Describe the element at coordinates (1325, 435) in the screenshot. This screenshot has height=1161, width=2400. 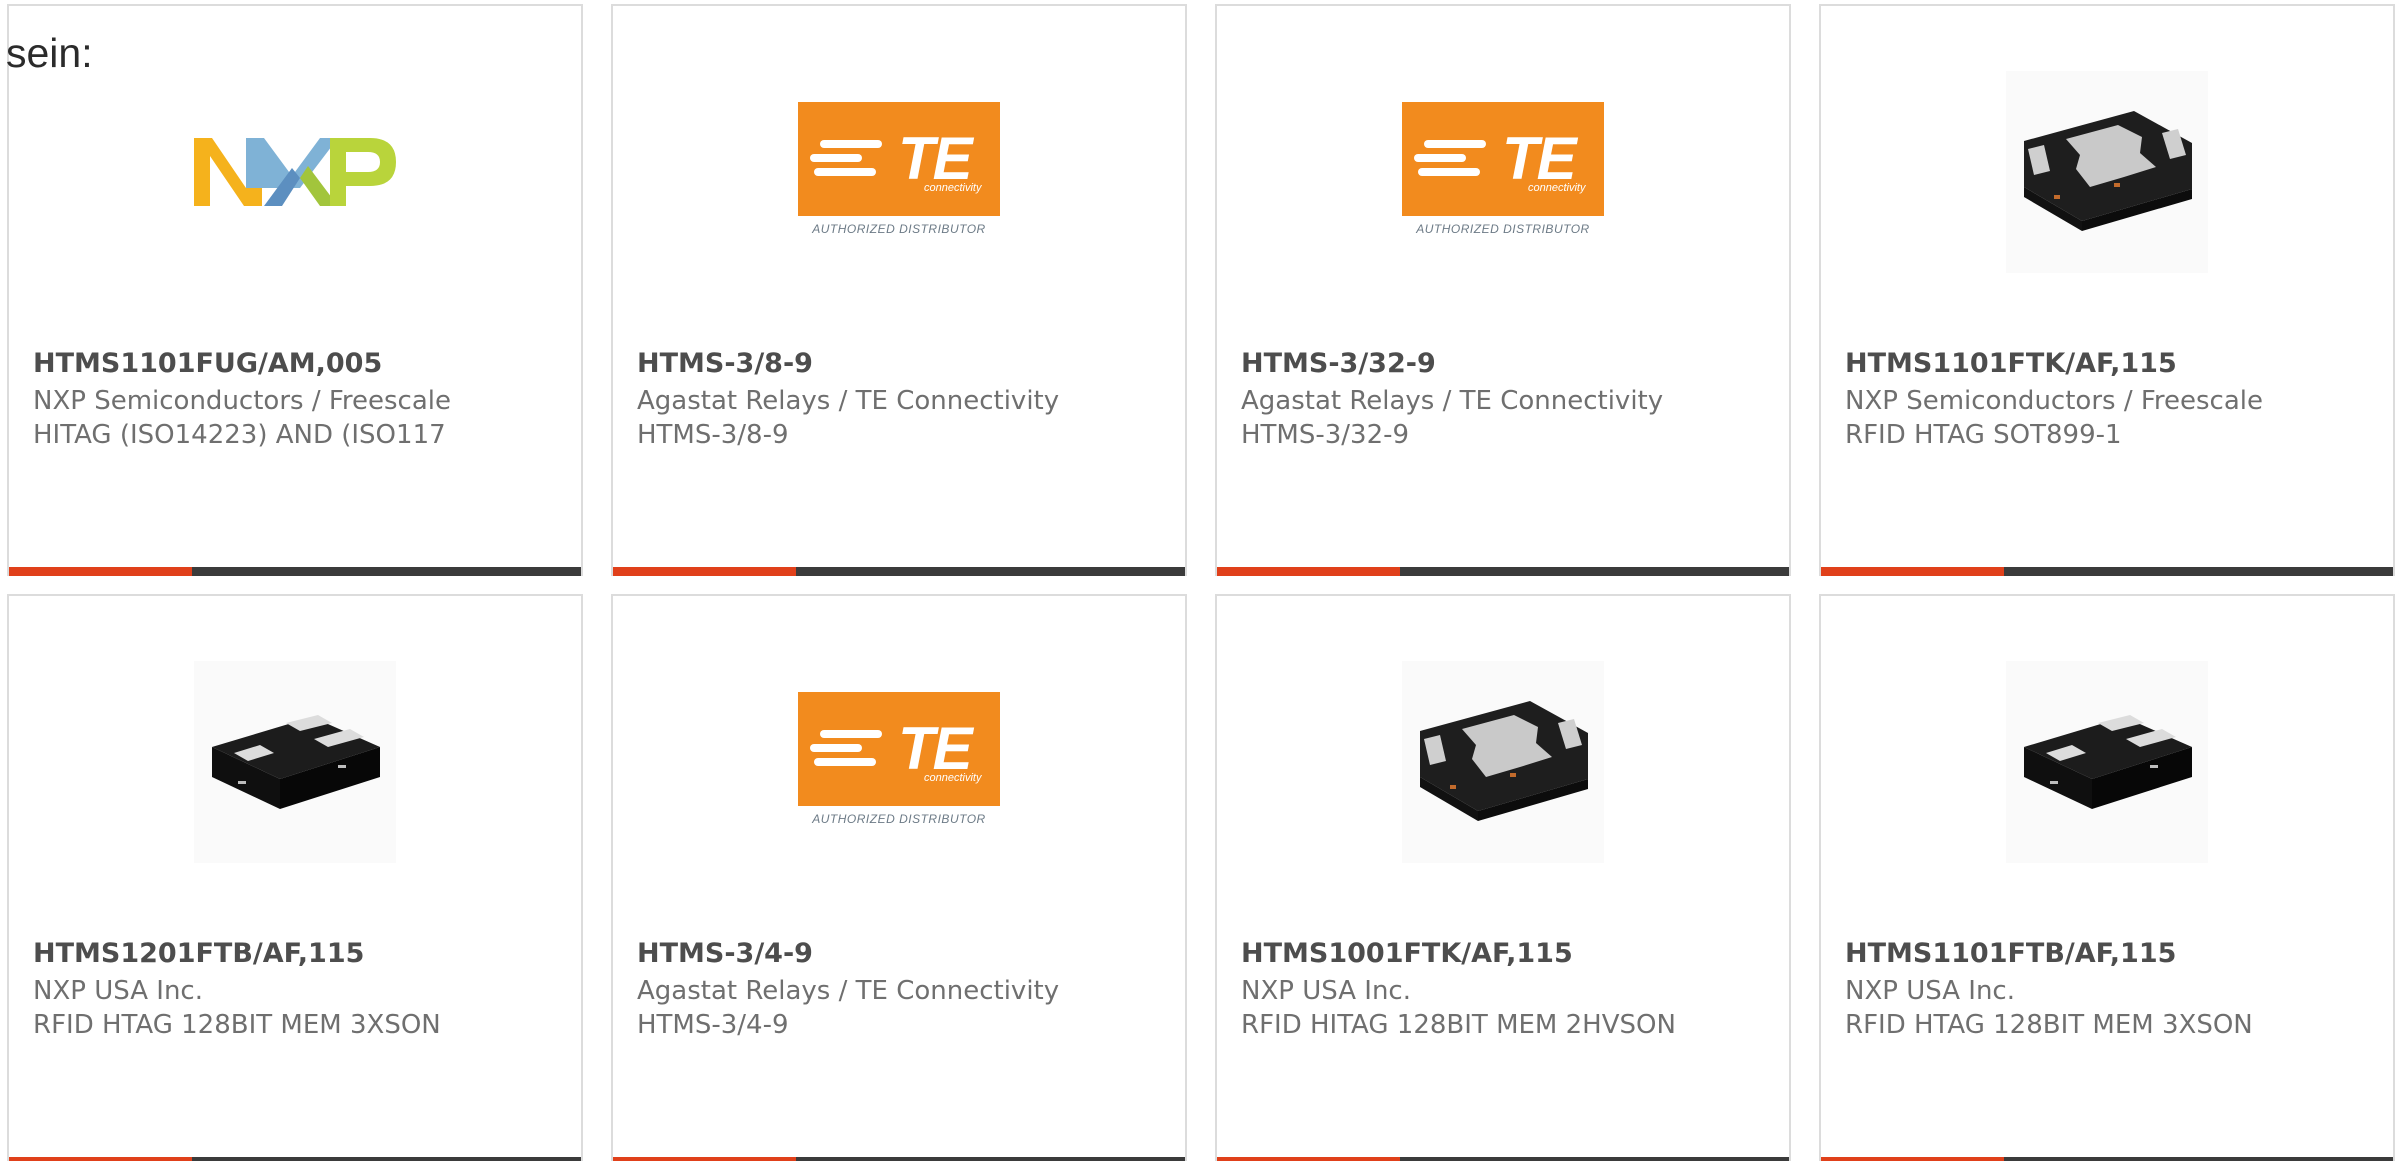
I see `product-description: HTMS-3/32-9` at that location.